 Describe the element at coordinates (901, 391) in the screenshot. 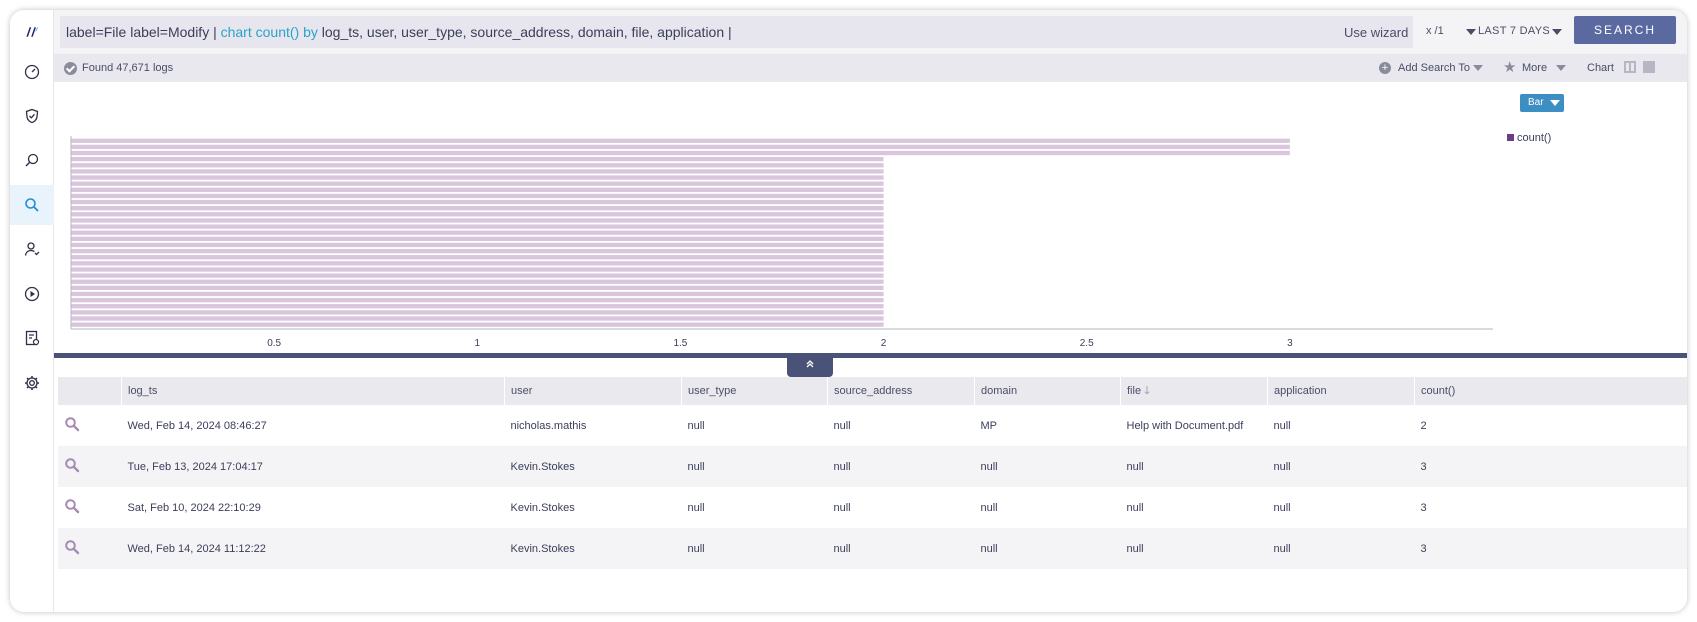

I see `column-header: source_address` at that location.